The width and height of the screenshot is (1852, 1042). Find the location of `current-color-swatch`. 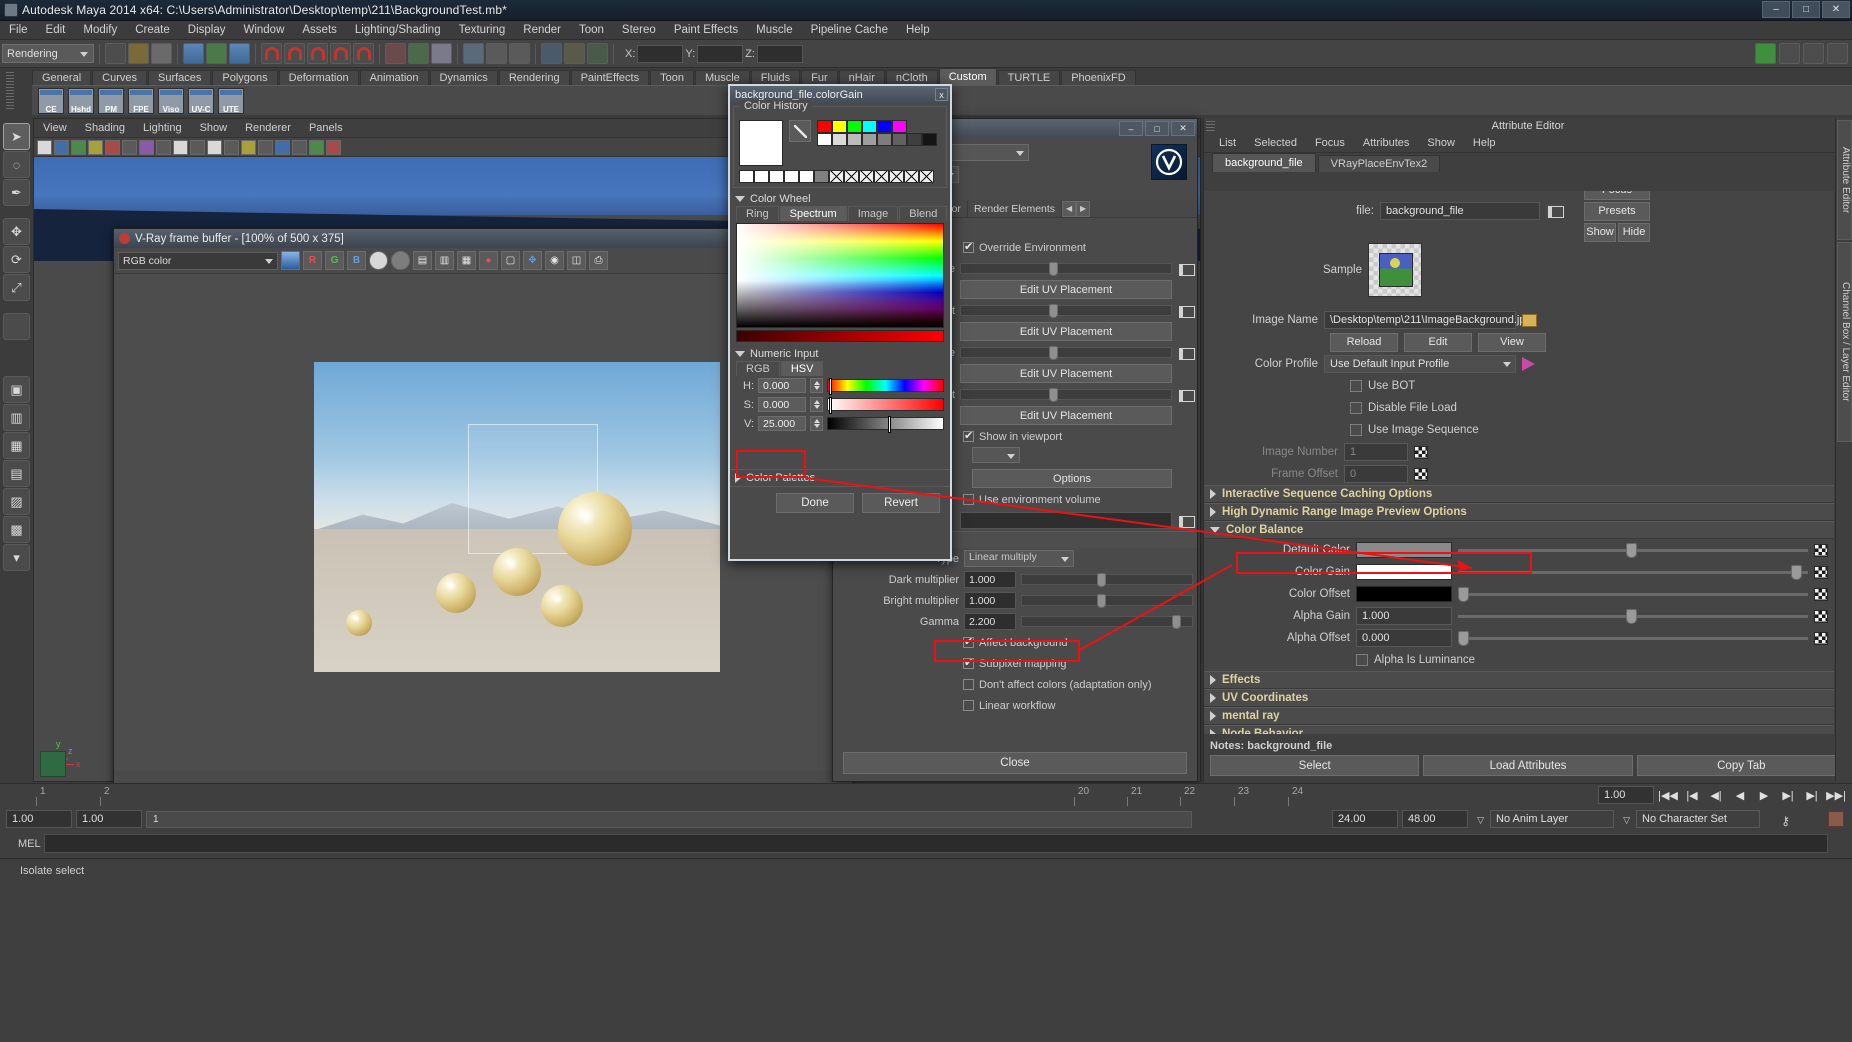

current-color-swatch is located at coordinates (761, 143).